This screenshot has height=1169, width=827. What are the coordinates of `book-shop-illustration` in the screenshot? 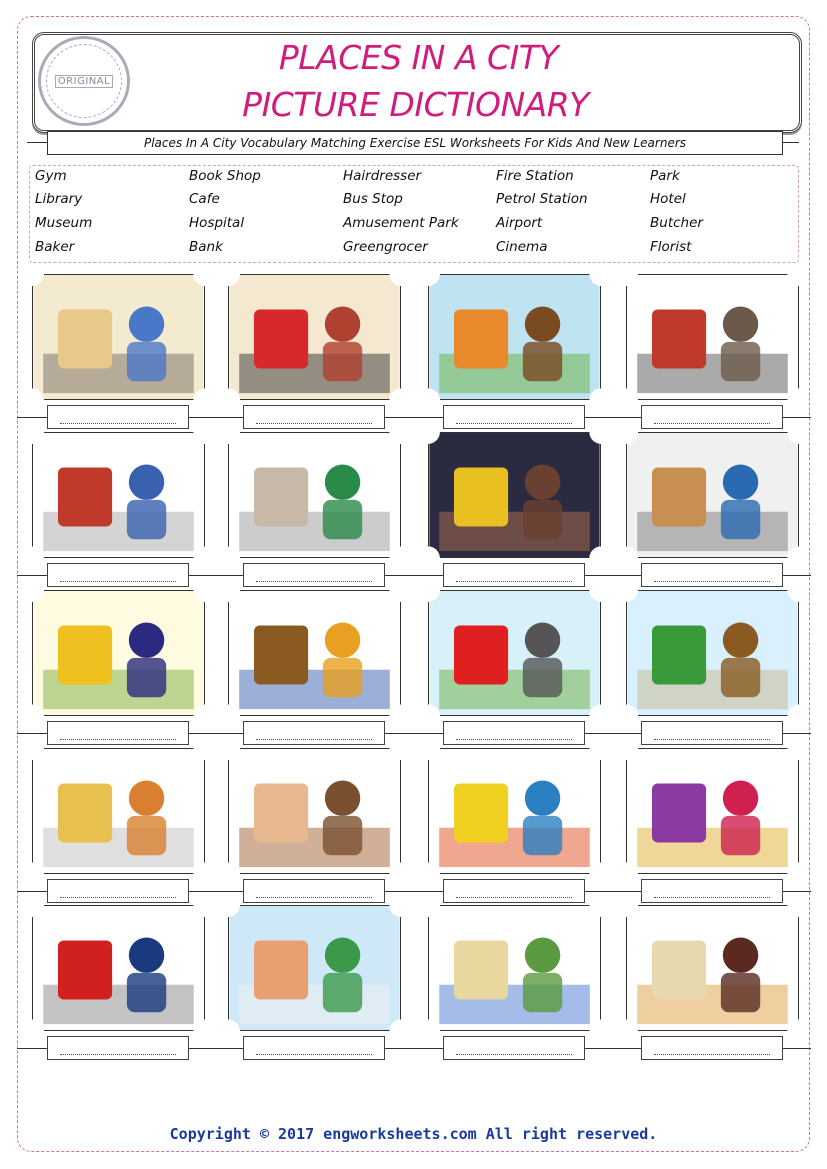 It's located at (712, 495).